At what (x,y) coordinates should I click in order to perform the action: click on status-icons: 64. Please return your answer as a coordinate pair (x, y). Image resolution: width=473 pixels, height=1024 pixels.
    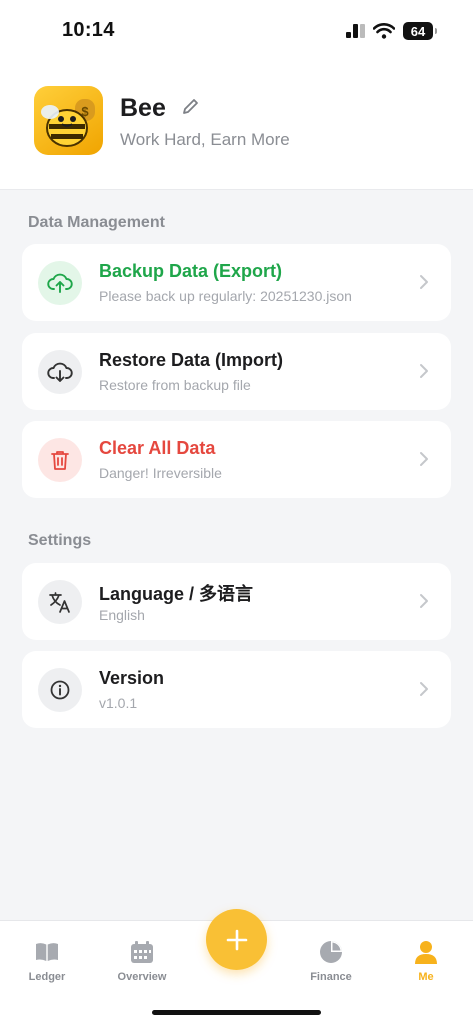
    Looking at the image, I should click on (391, 31).